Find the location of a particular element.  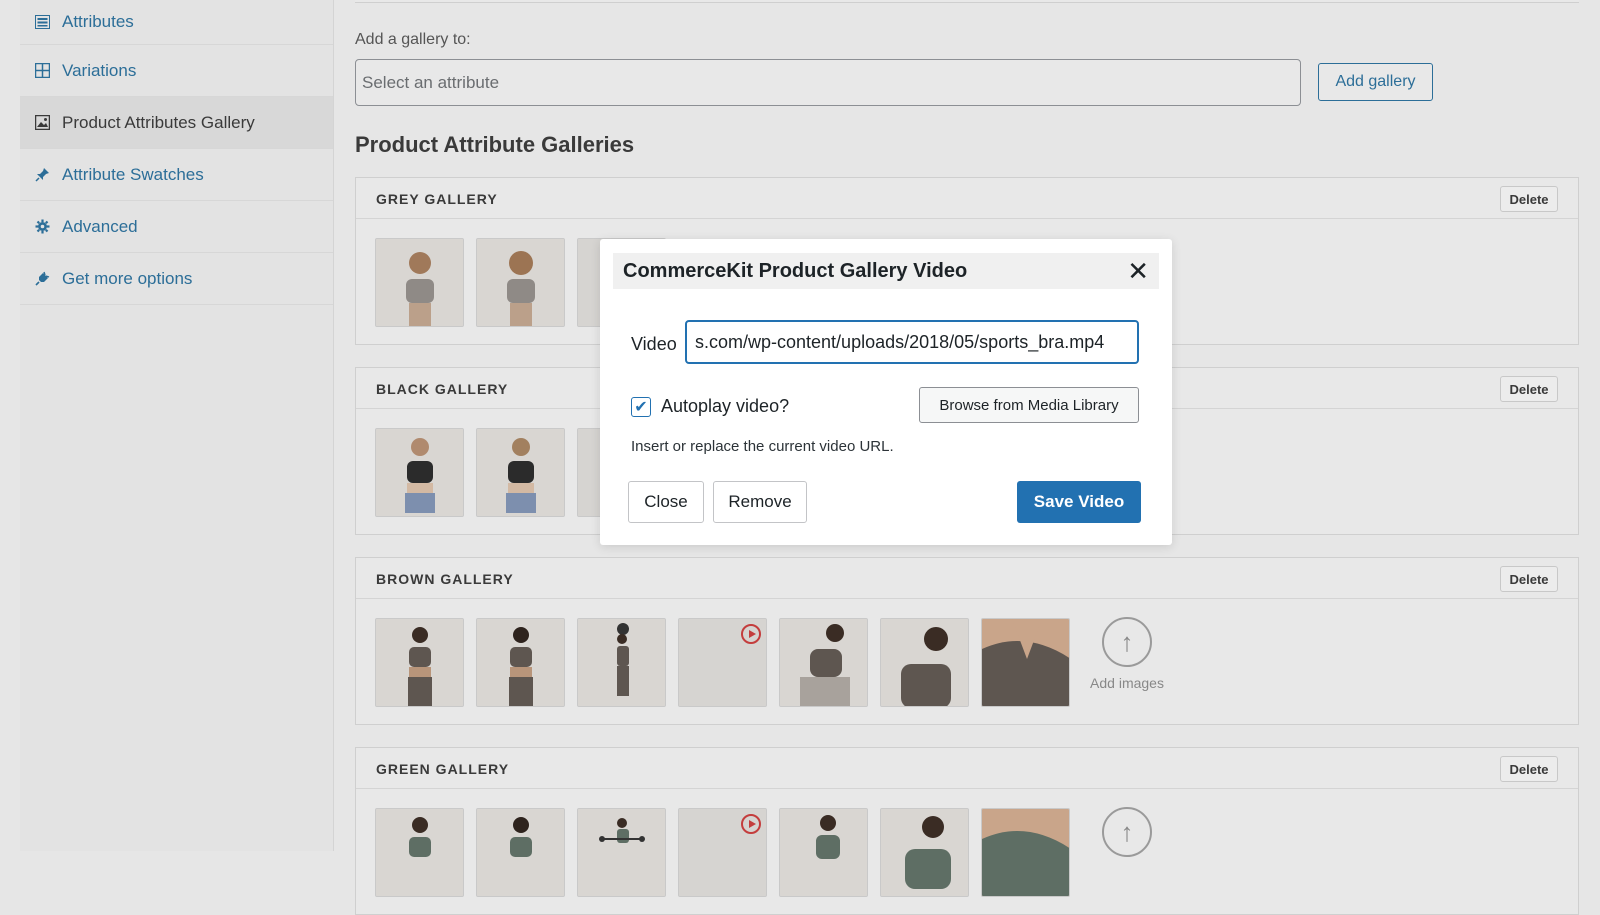

autoplay-checkbox: ✔ is located at coordinates (641, 407).